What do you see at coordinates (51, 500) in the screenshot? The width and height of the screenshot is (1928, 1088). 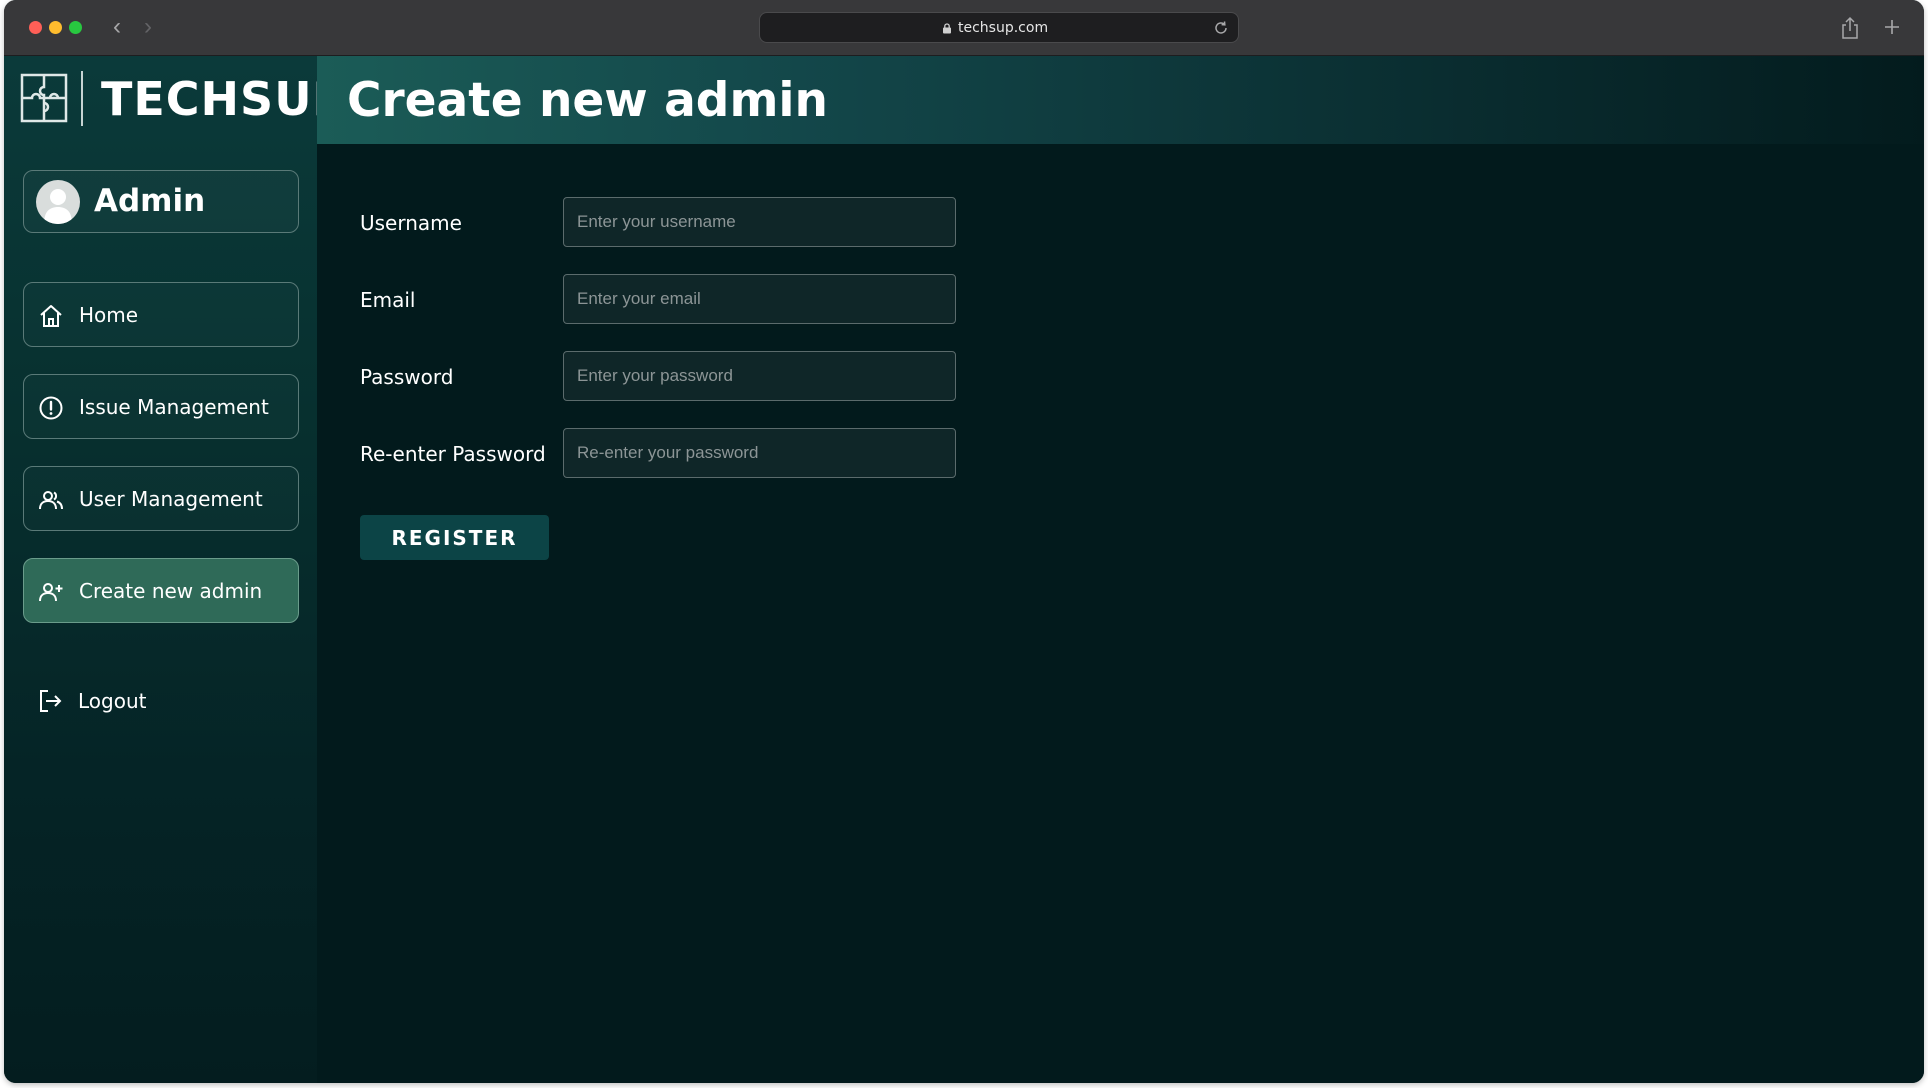 I see `users-icon` at bounding box center [51, 500].